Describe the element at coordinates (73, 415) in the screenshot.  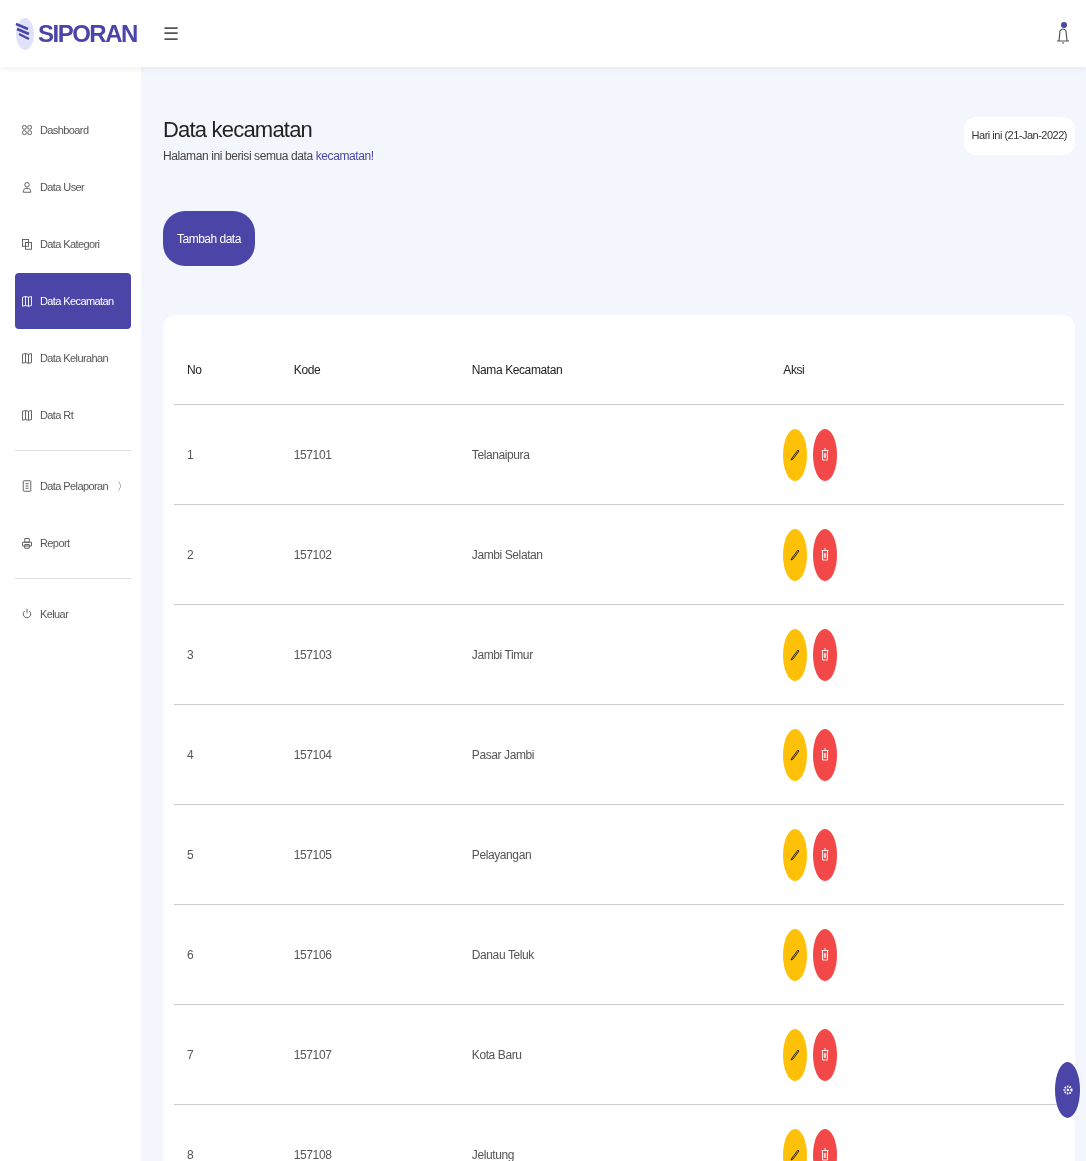
I see `sidebar-item: Data Rt` at that location.